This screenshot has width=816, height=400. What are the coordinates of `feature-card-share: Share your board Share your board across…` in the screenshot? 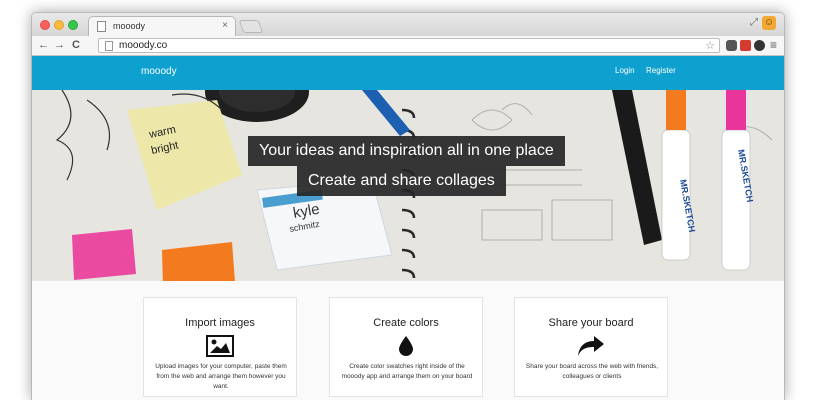 It's located at (591, 347).